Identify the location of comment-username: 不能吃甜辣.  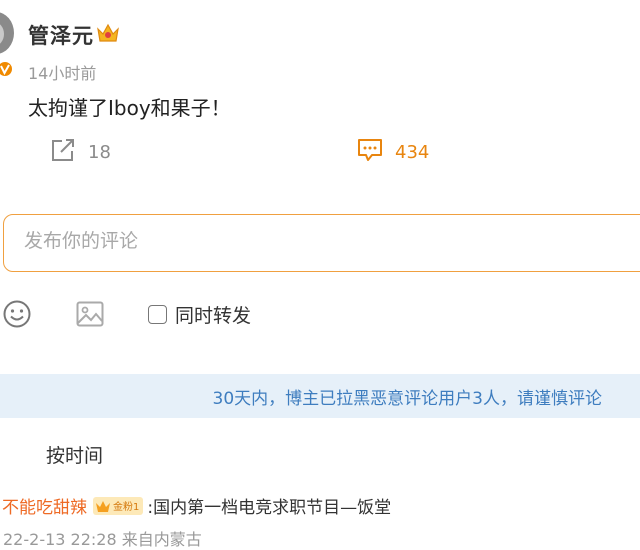
(44, 505).